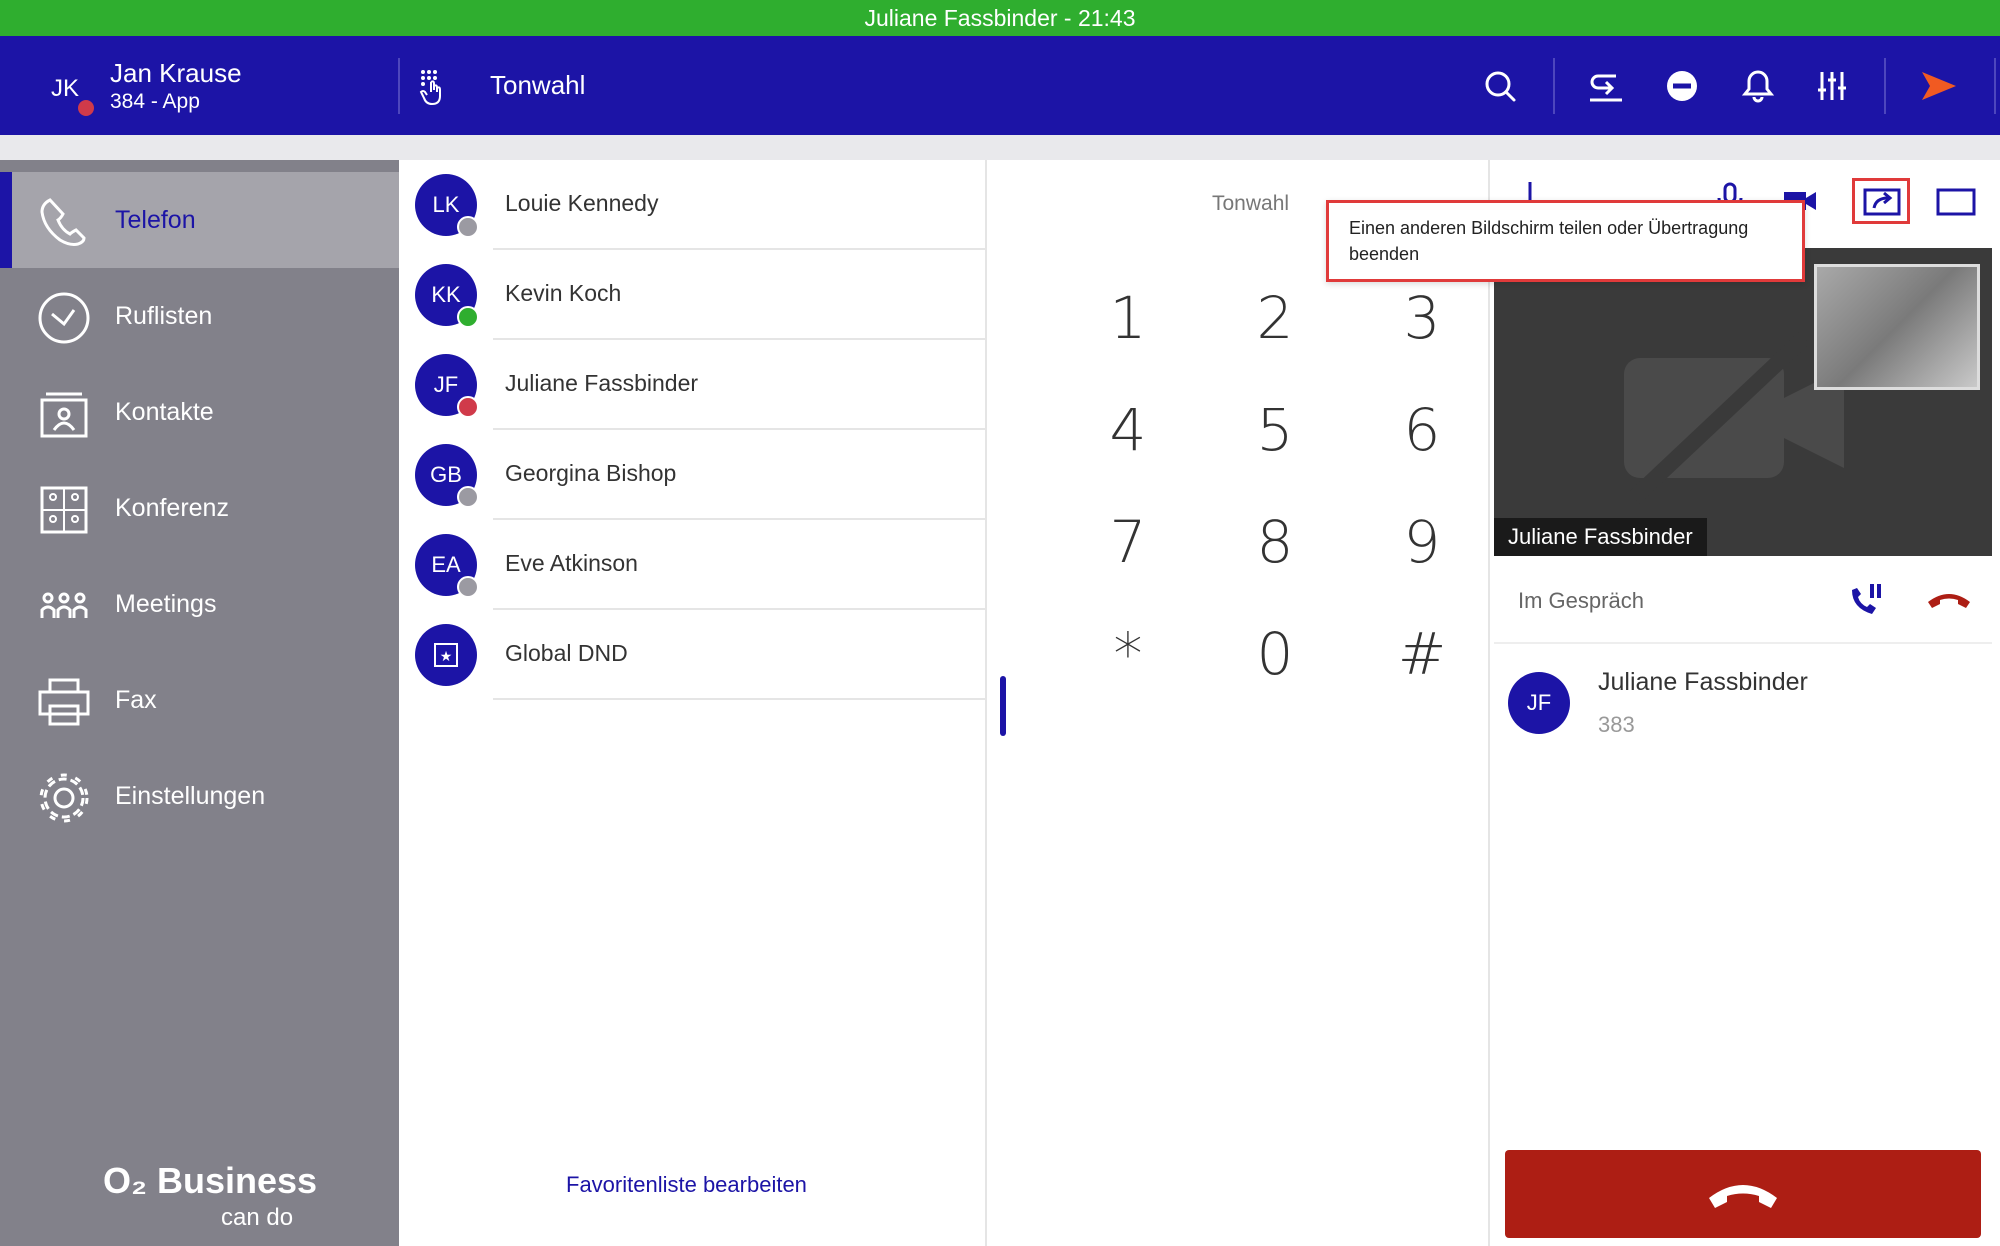 This screenshot has height=1246, width=2000. What do you see at coordinates (155, 101) in the screenshot?
I see `user-extension: 384 - App` at bounding box center [155, 101].